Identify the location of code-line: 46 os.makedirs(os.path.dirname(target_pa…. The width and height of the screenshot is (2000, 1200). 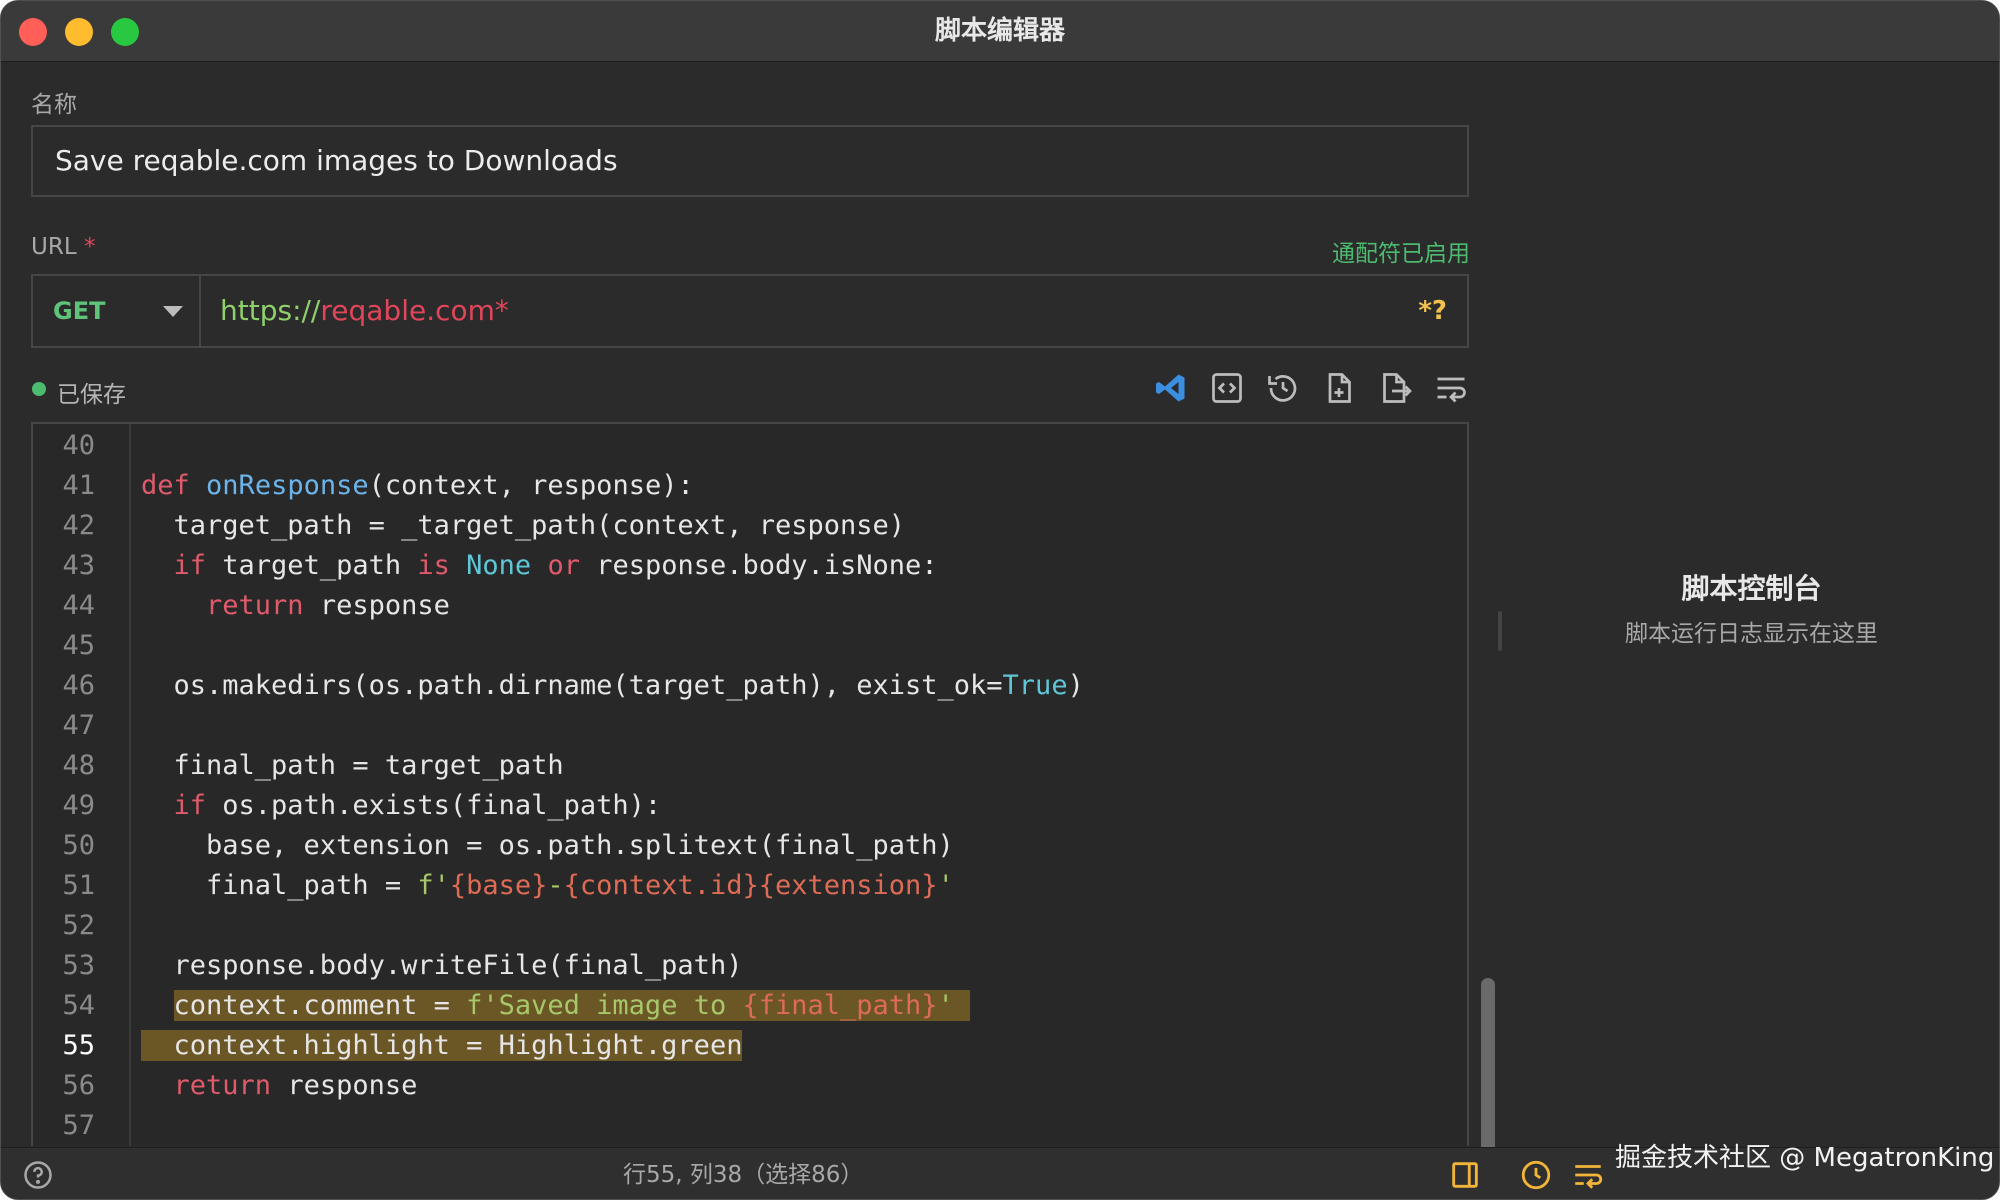
(748, 686).